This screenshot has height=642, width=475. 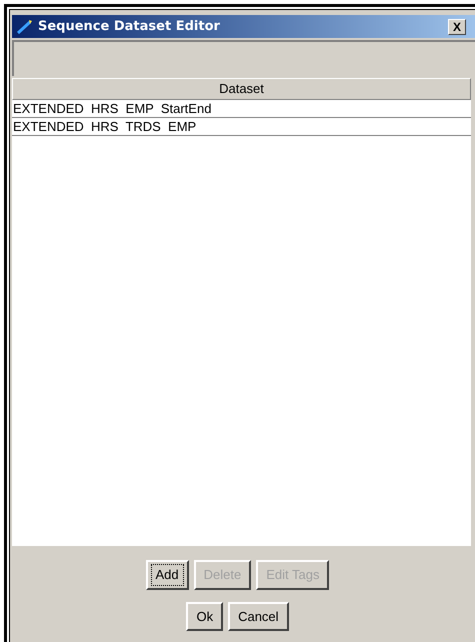 What do you see at coordinates (241, 89) in the screenshot?
I see `column-header: Dataset` at bounding box center [241, 89].